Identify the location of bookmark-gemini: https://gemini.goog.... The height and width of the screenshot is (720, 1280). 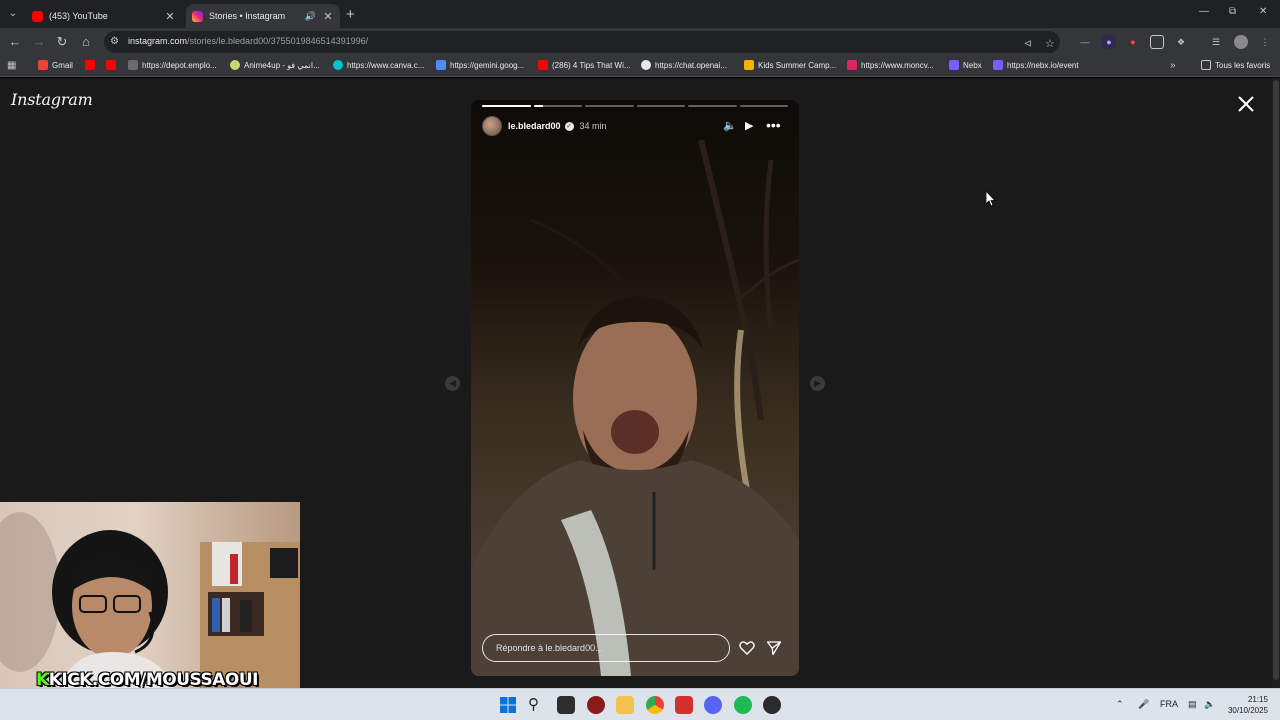
(480, 65).